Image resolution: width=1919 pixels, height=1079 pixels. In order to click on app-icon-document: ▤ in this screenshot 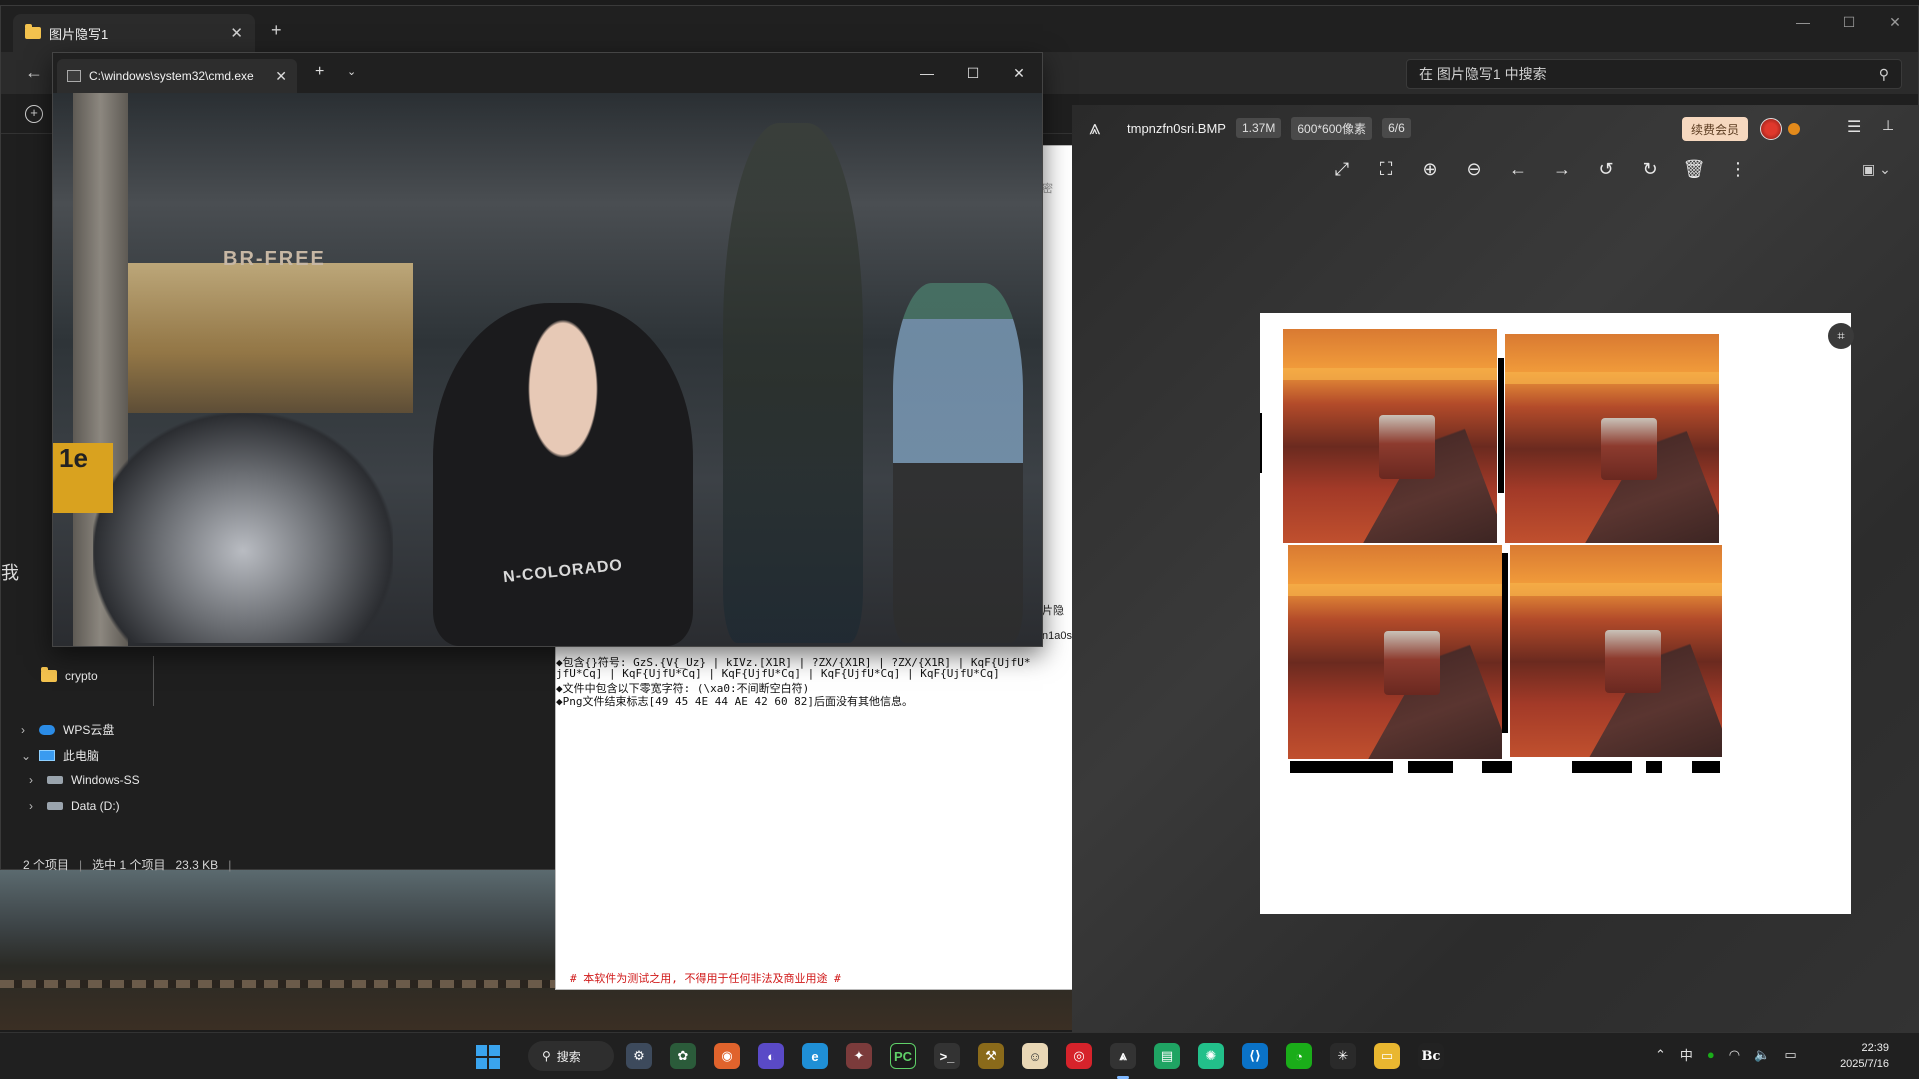, I will do `click(1167, 1056)`.